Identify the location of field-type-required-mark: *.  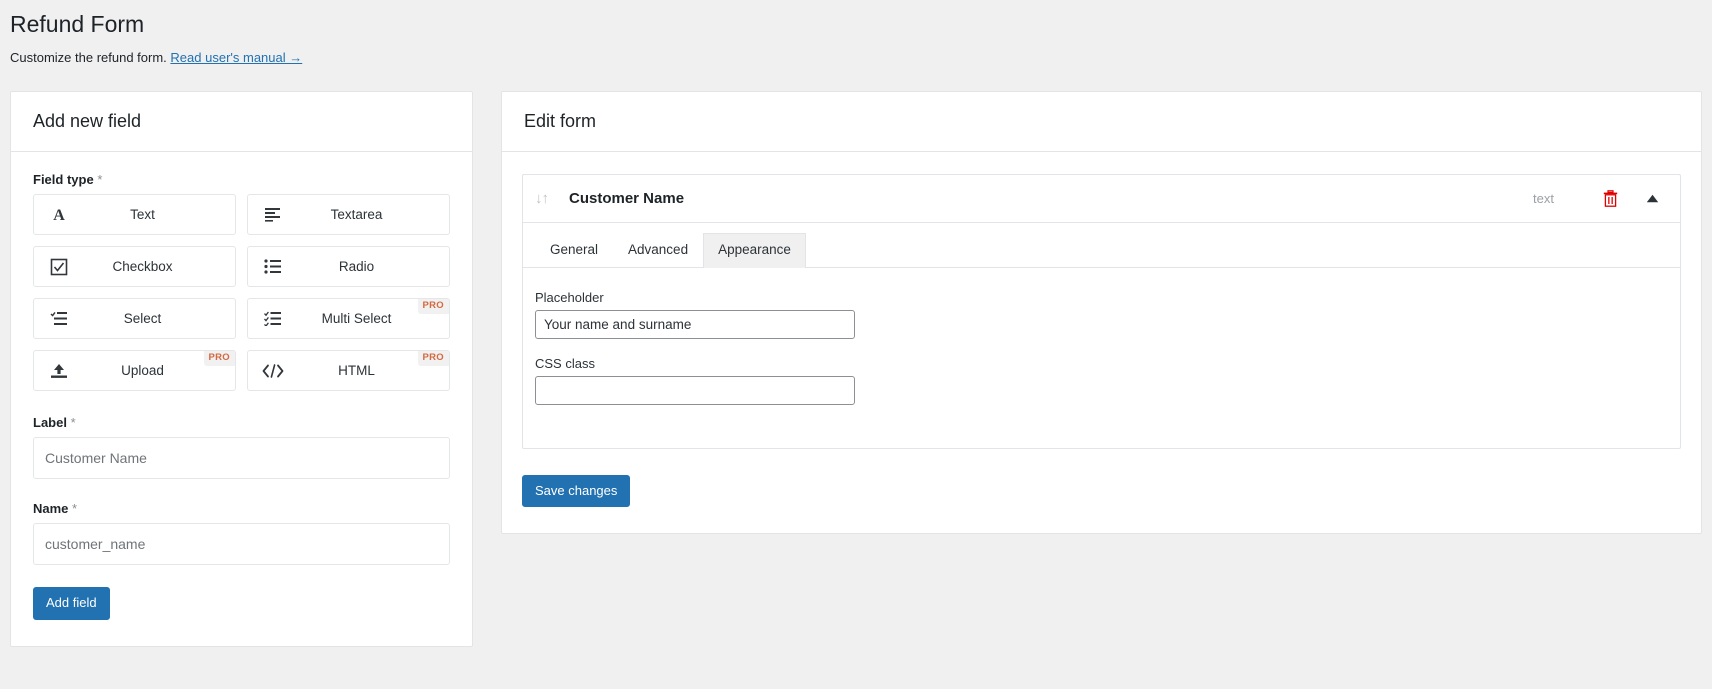
(100, 180).